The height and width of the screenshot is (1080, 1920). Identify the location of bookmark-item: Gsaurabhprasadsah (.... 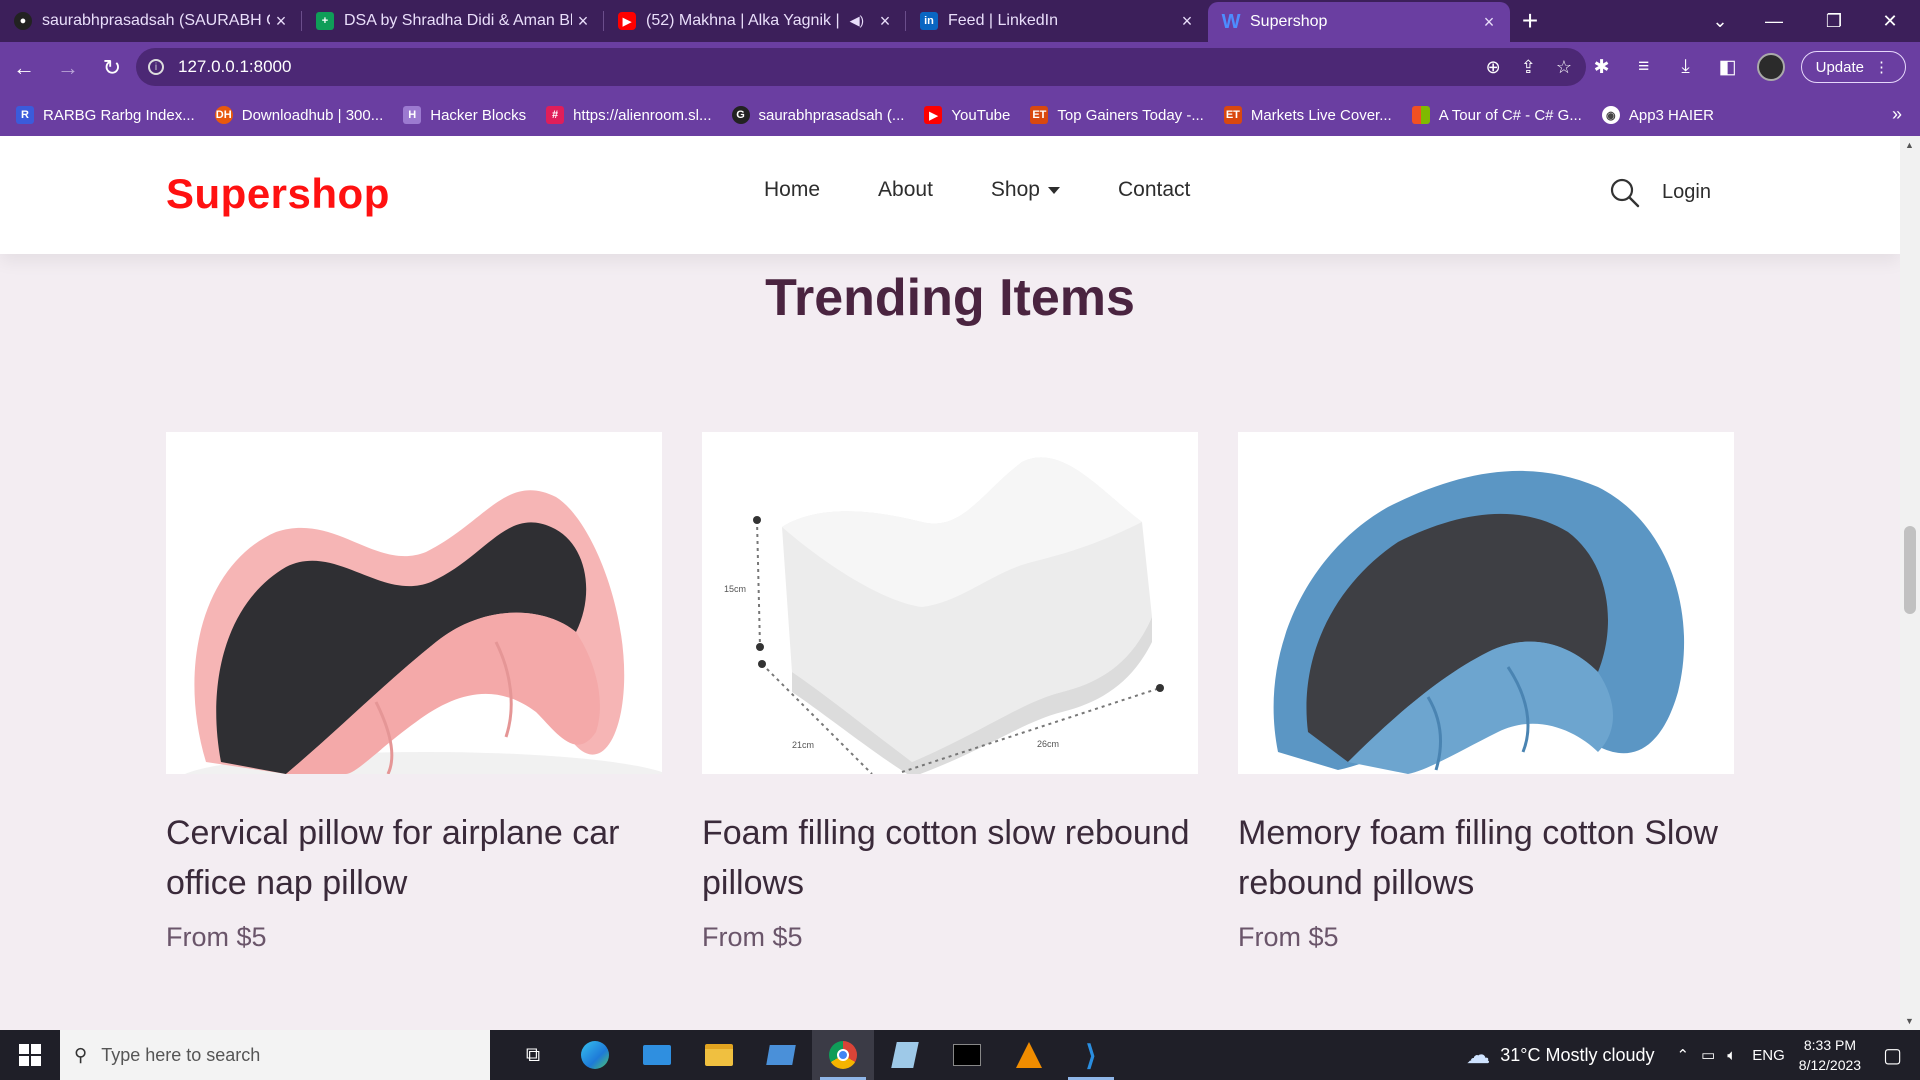
(818, 115).